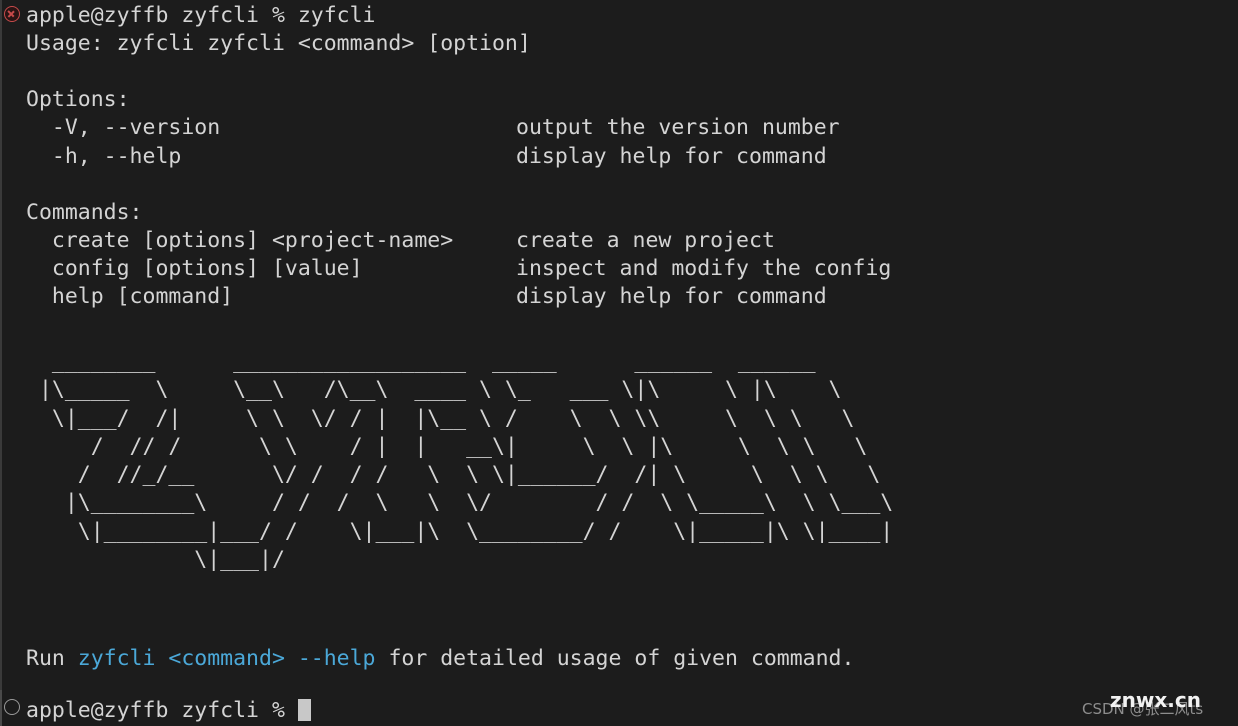 This screenshot has width=1238, height=726. What do you see at coordinates (162, 710) in the screenshot?
I see `prompt-last-text: apple@zyffb zyfcli %` at bounding box center [162, 710].